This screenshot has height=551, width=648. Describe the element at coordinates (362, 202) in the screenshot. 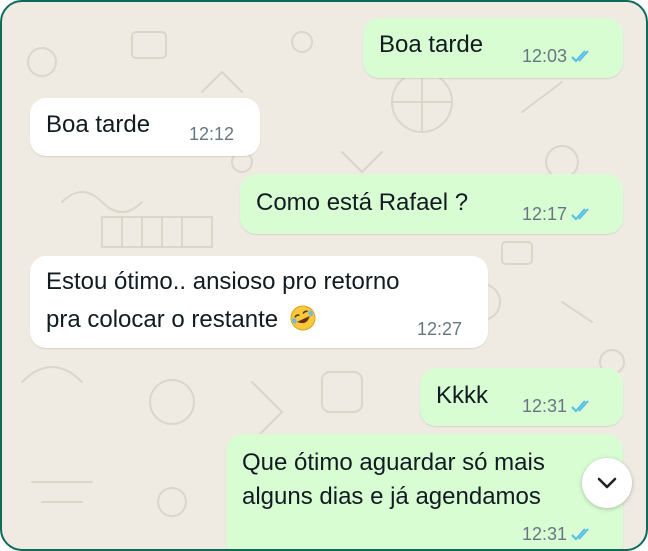

I see `message-text: Como está Rafael ?` at that location.